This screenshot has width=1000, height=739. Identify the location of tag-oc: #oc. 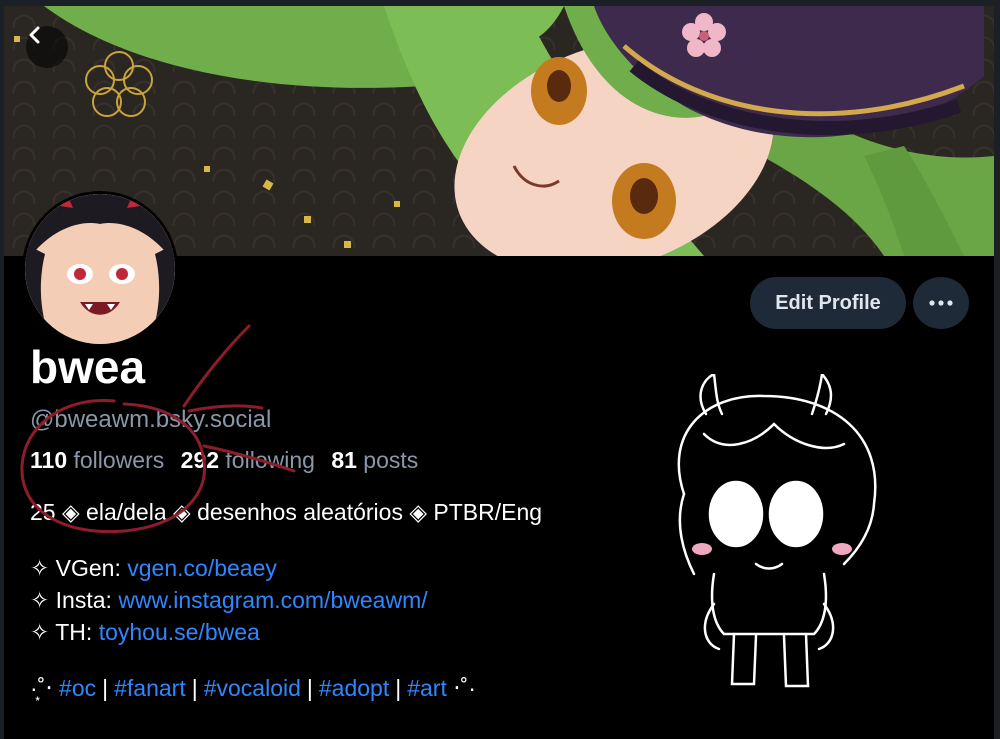
(77, 688).